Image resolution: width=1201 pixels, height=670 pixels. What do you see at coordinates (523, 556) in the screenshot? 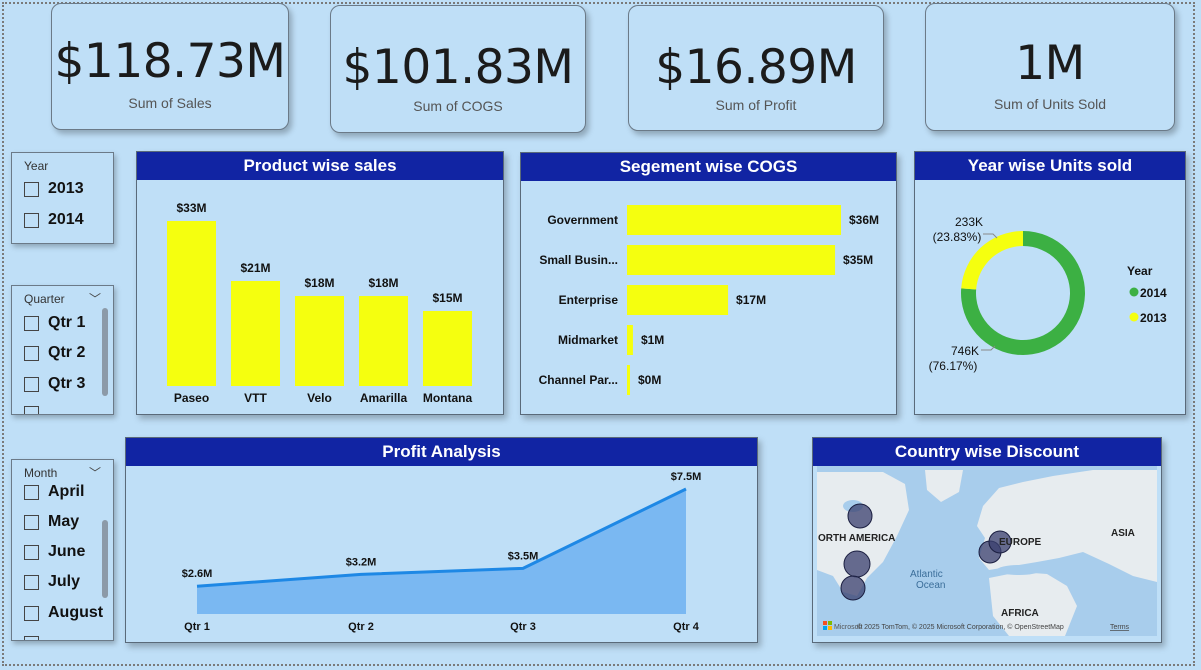
I see `data-label: $3.5M` at bounding box center [523, 556].